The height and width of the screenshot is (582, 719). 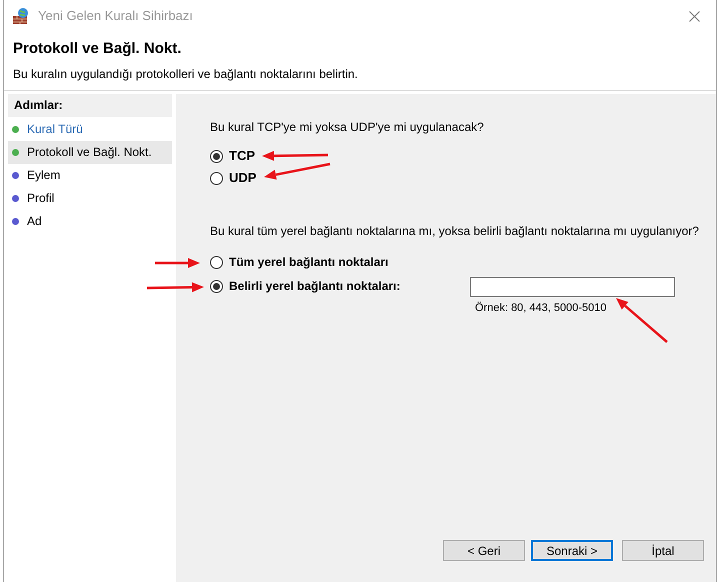 I want to click on wizard-button: İptal, so click(x=663, y=550).